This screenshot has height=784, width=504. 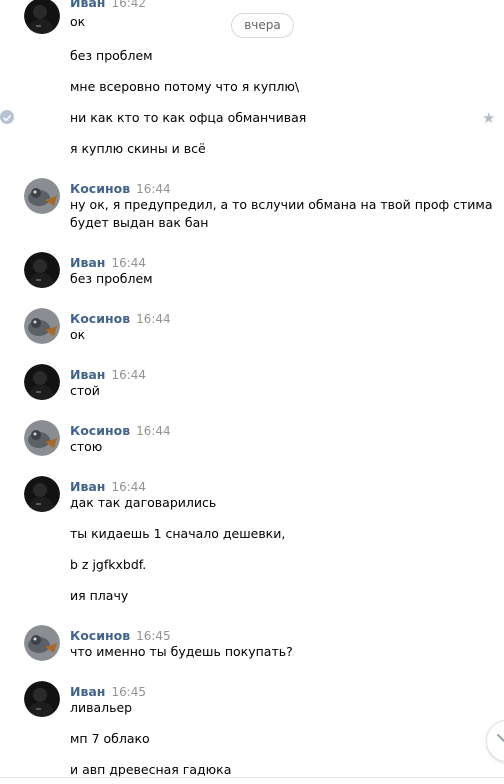 What do you see at coordinates (252, 777) in the screenshot?
I see `divider` at bounding box center [252, 777].